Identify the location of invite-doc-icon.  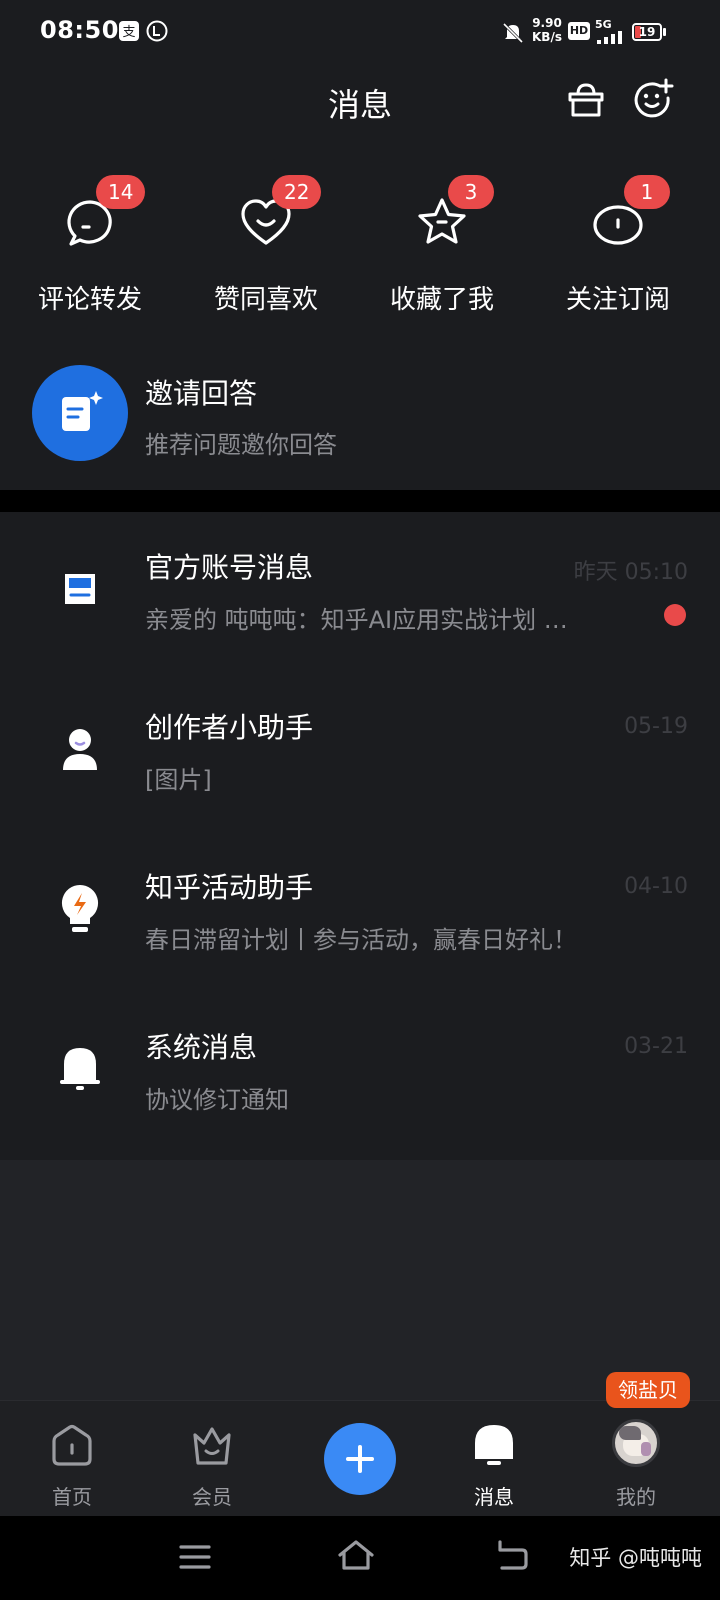
(82, 411).